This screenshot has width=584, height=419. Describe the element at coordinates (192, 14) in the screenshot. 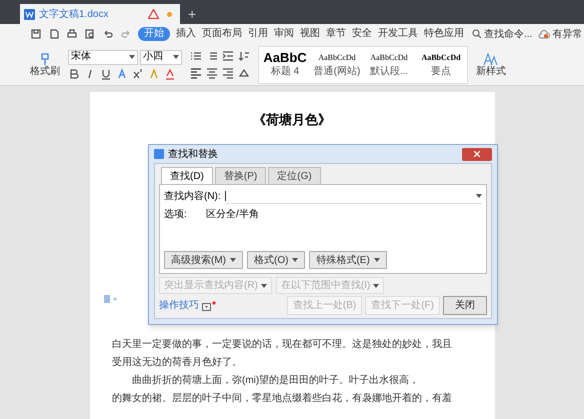

I see `new-tab-button: +` at that location.